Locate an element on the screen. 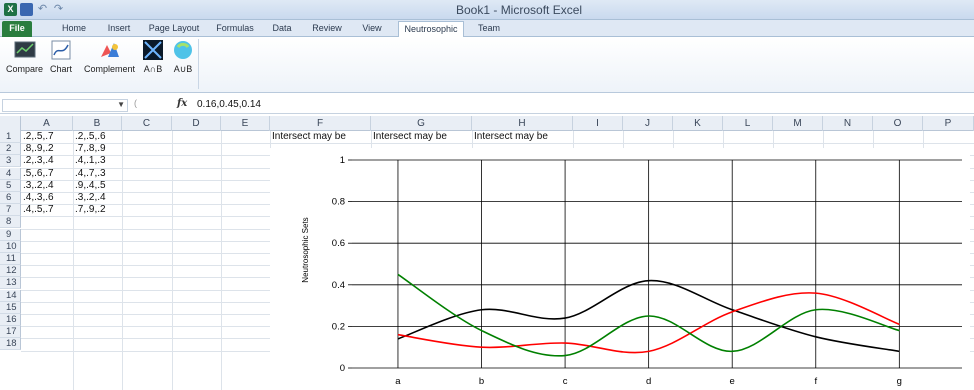 The width and height of the screenshot is (974, 390). tab-file: File is located at coordinates (17, 29).